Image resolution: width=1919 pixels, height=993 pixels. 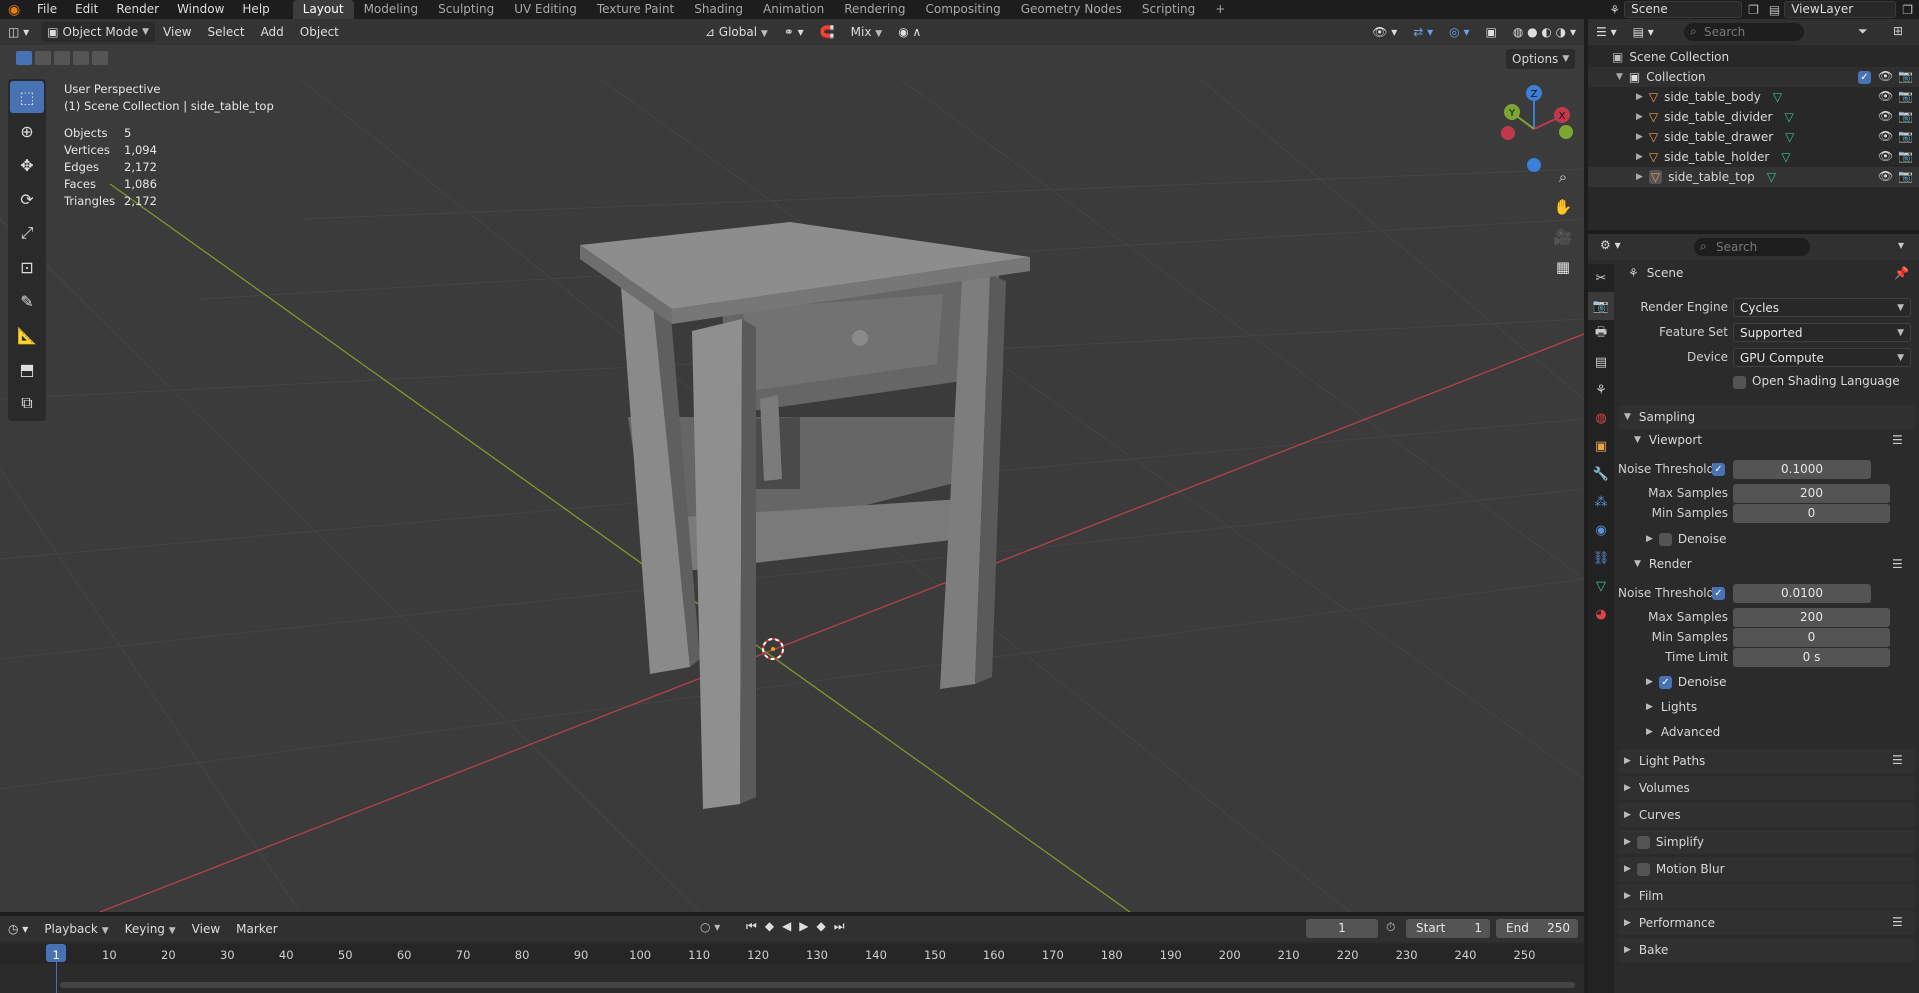 I want to click on denoise-checkbox: ✓, so click(x=1665, y=682).